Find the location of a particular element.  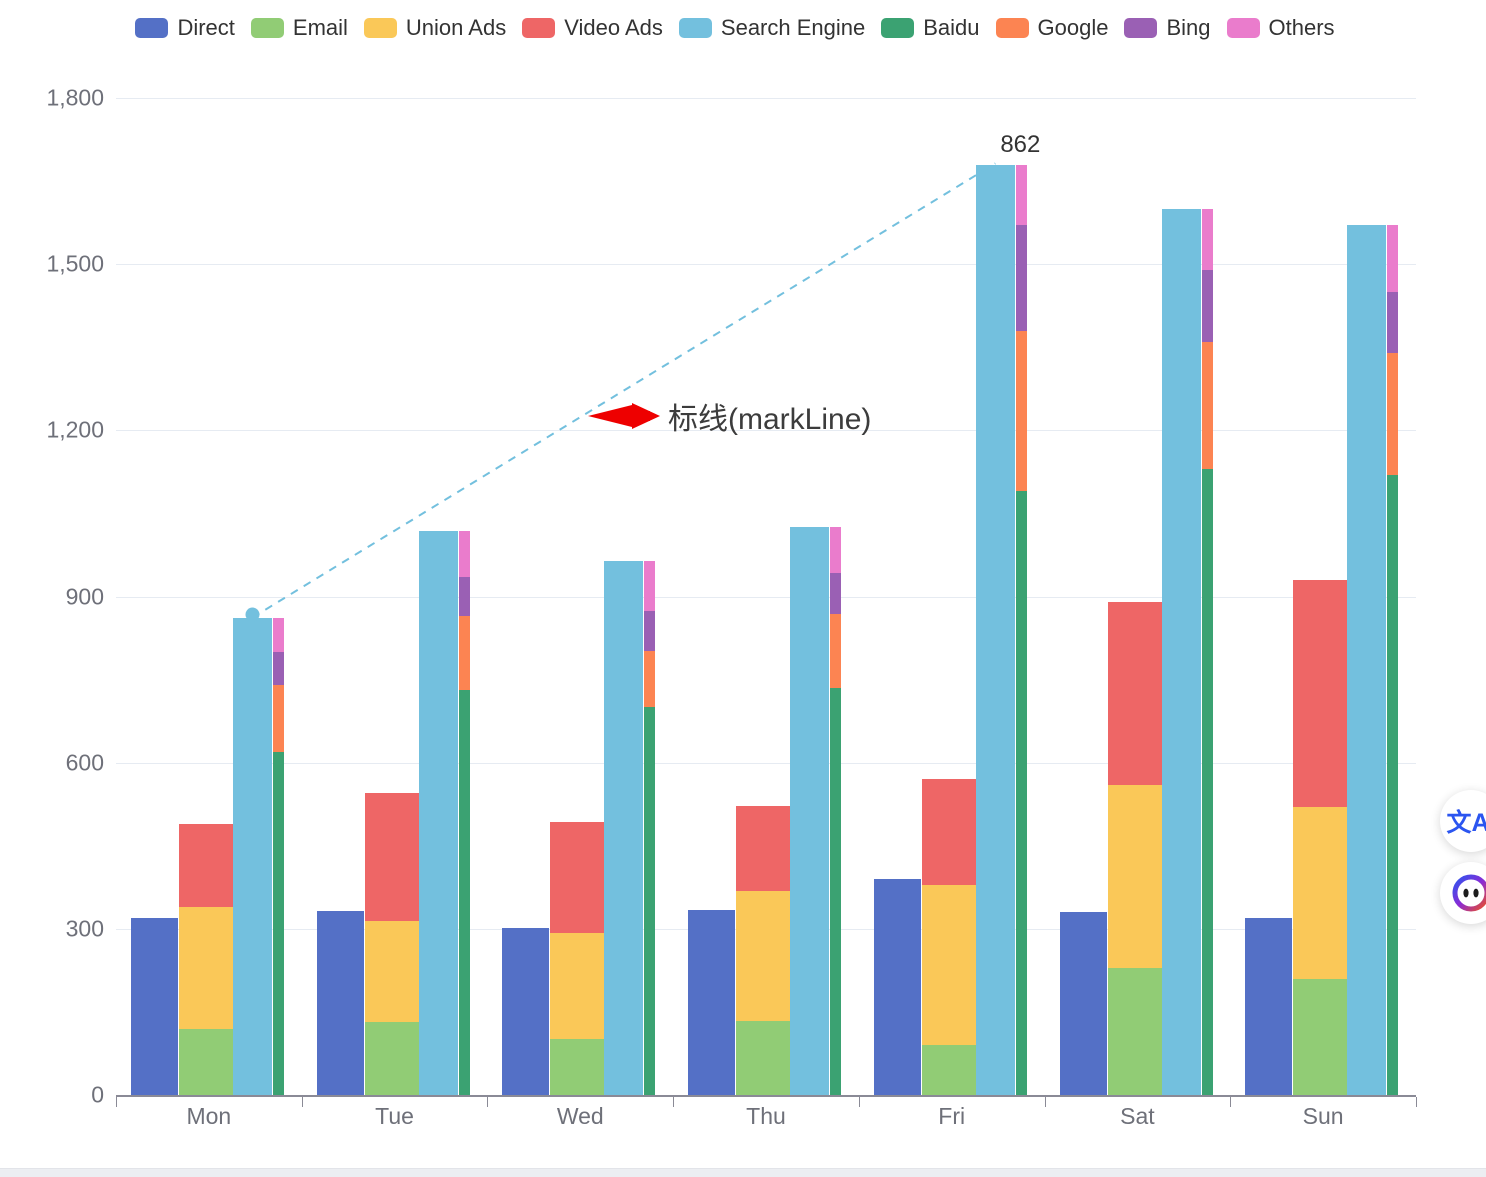

bar-stack-fri-search is located at coordinates (1021, 596).